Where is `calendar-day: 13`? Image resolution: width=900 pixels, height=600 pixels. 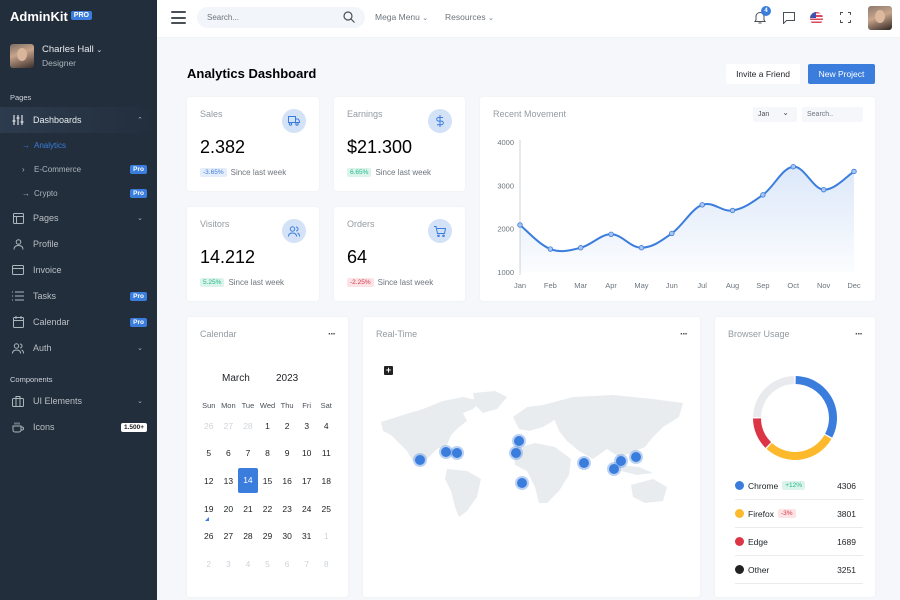 calendar-day: 13 is located at coordinates (229, 481).